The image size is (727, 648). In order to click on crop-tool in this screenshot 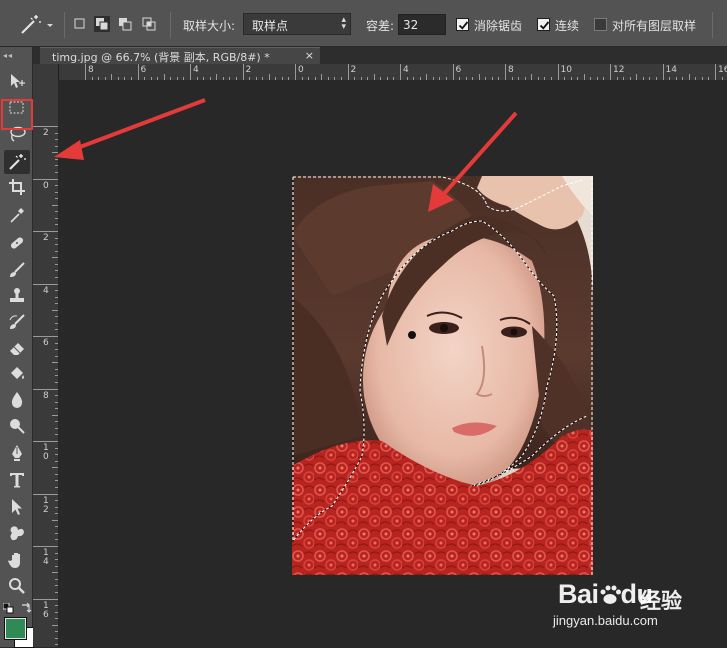, I will do `click(17, 187)`.